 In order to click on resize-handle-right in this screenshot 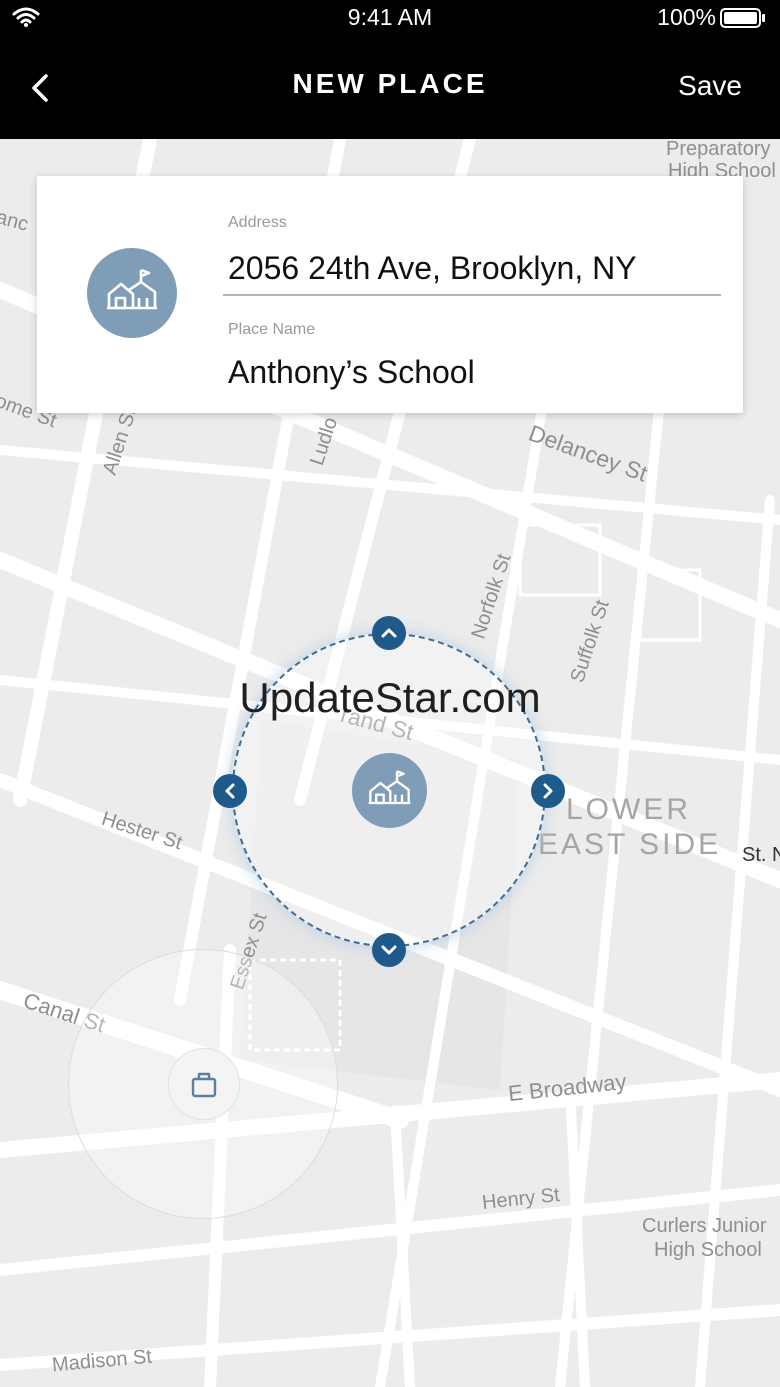, I will do `click(548, 791)`.